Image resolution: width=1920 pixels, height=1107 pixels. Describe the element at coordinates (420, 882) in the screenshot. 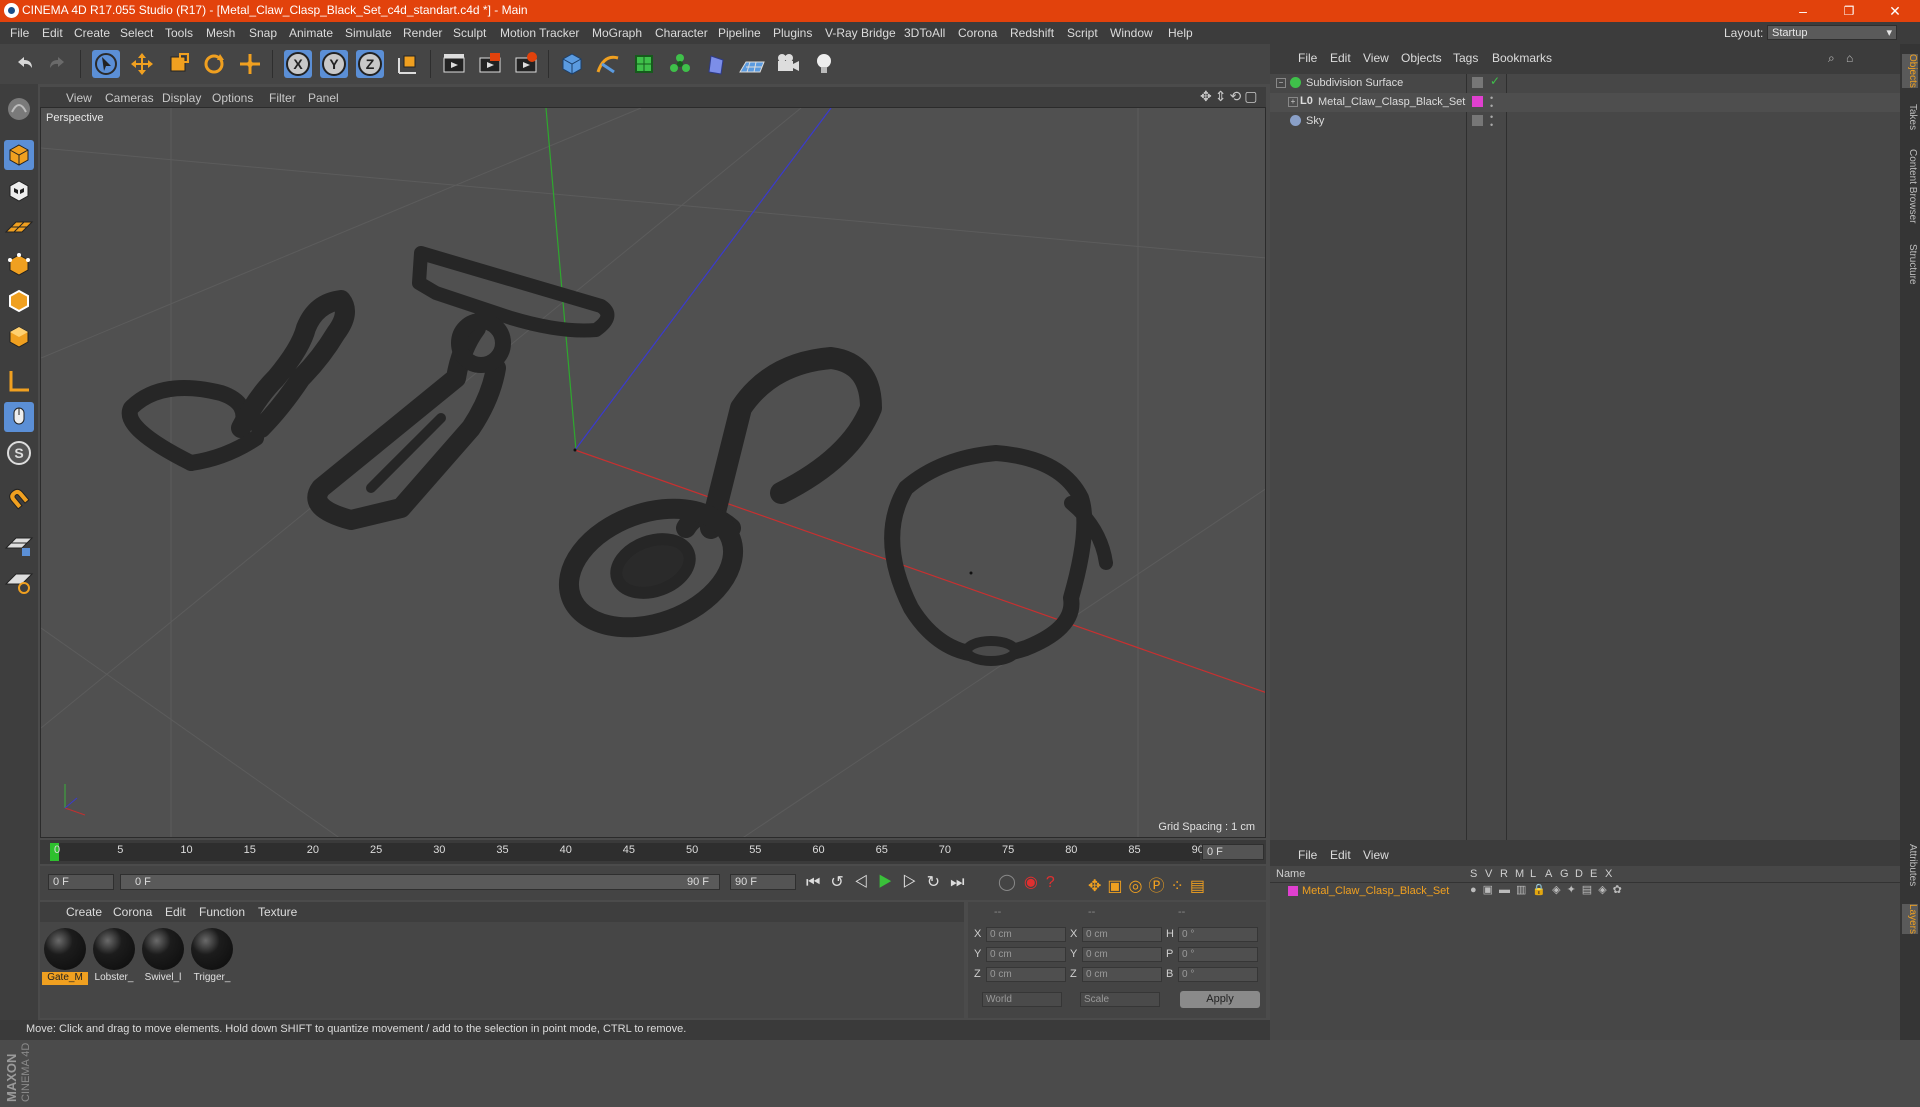

I see `frame-range-slider: 0 F 90 F` at that location.